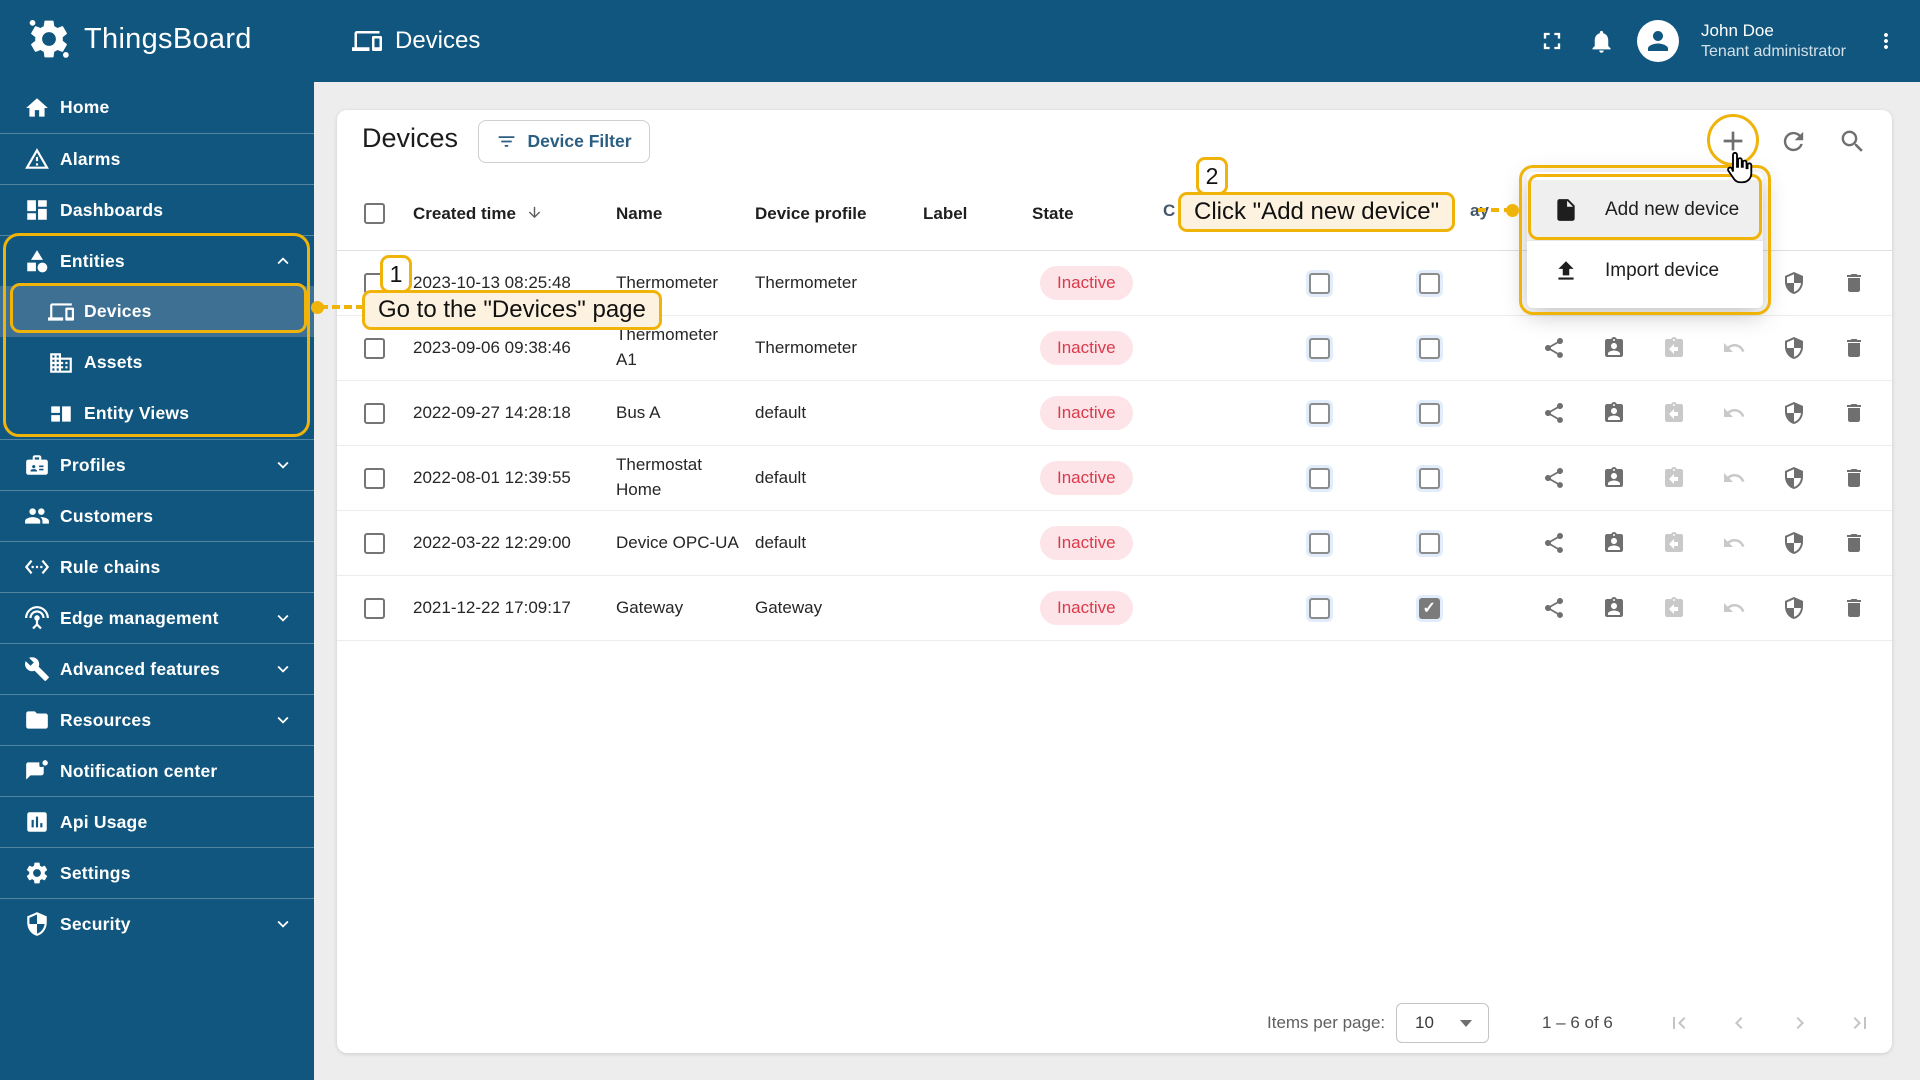 The width and height of the screenshot is (1920, 1080). What do you see at coordinates (685, 214) in the screenshot?
I see `column-name: Name` at bounding box center [685, 214].